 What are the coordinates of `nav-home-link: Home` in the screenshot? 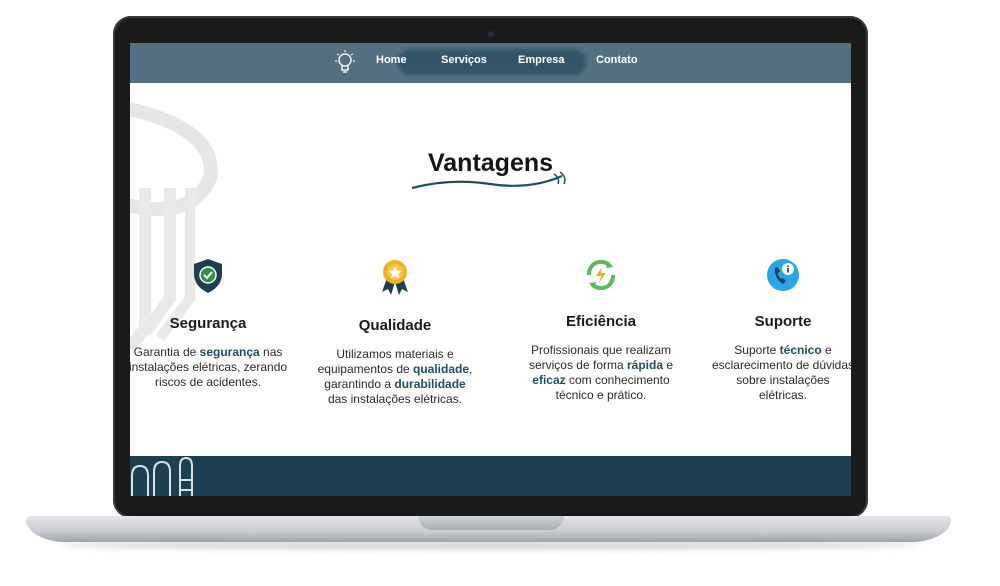 It's located at (391, 60).